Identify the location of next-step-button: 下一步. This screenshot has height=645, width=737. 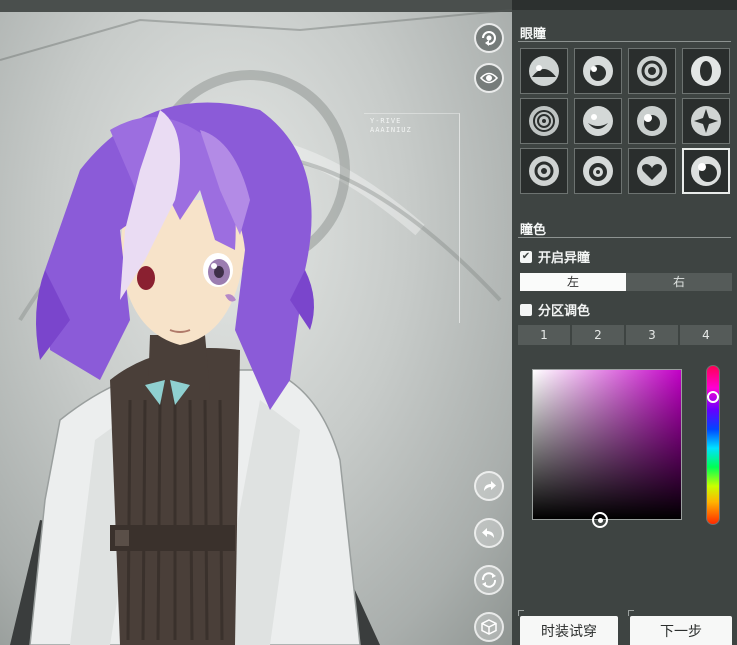
(681, 630).